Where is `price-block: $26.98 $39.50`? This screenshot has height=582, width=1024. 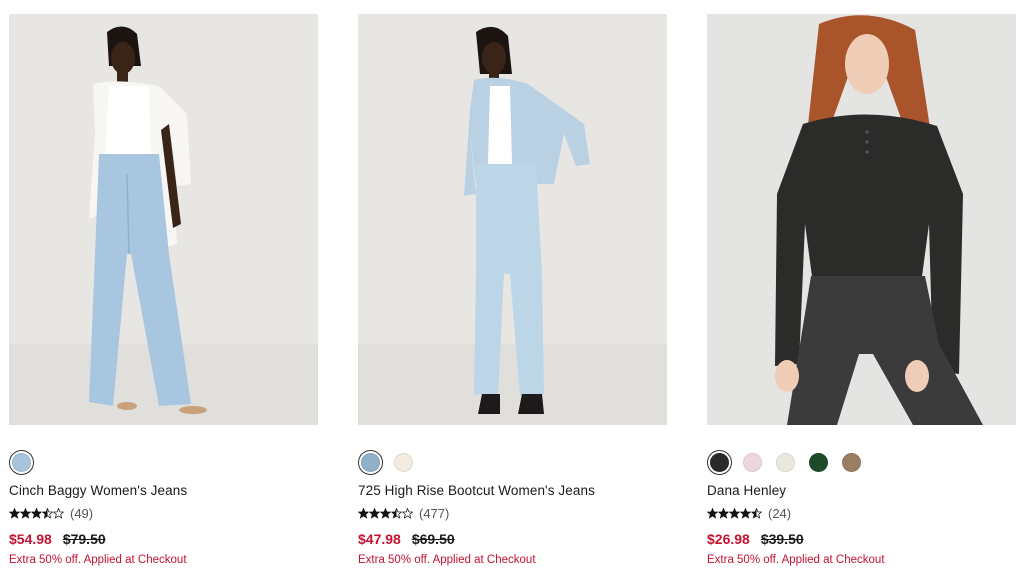 price-block: $26.98 $39.50 is located at coordinates (755, 539).